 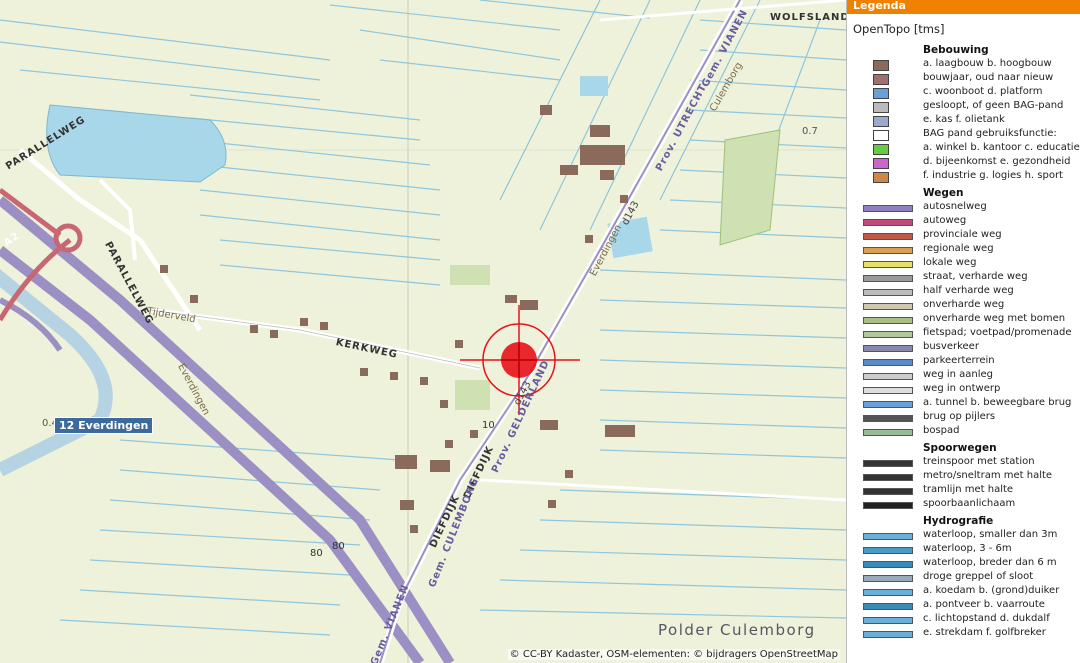 What do you see at coordinates (958, 521) in the screenshot?
I see `legend-section-title: Hydrografie` at bounding box center [958, 521].